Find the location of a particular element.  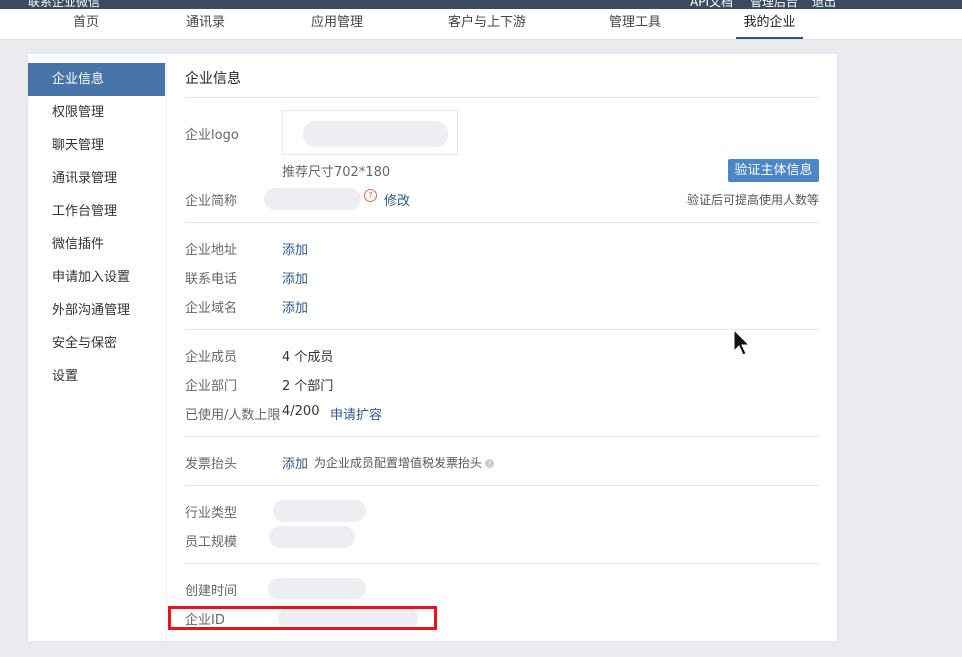

members-value: 4 个成员 is located at coordinates (308, 357).